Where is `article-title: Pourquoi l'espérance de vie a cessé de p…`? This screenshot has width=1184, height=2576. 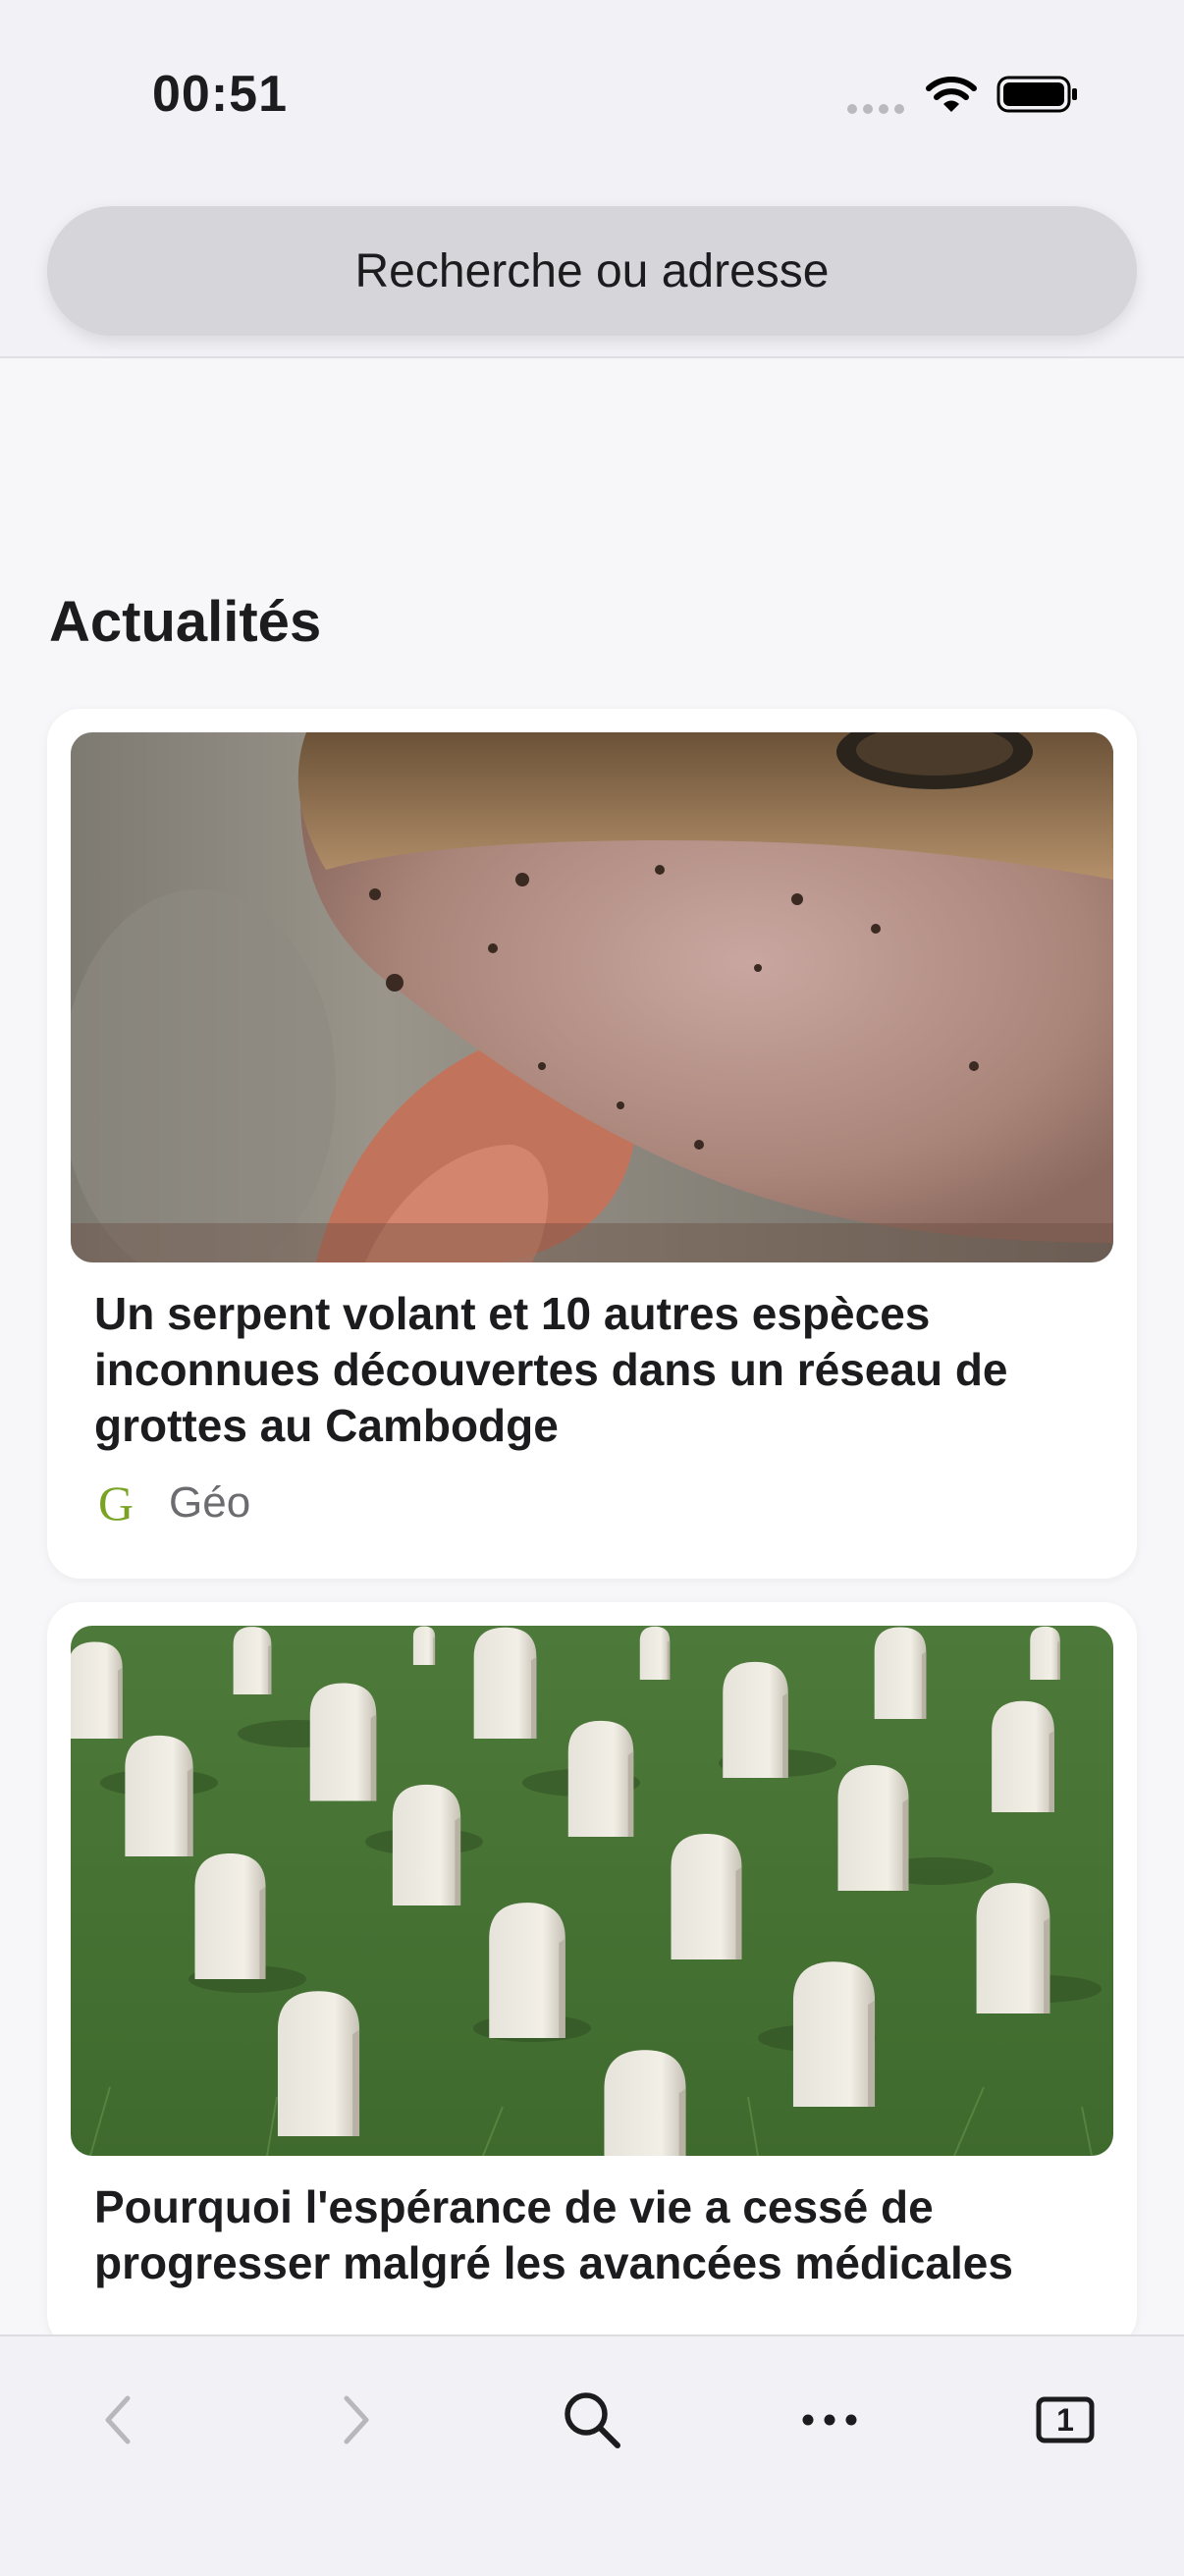 article-title: Pourquoi l'espérance de vie a cessé de p… is located at coordinates (553, 2234).